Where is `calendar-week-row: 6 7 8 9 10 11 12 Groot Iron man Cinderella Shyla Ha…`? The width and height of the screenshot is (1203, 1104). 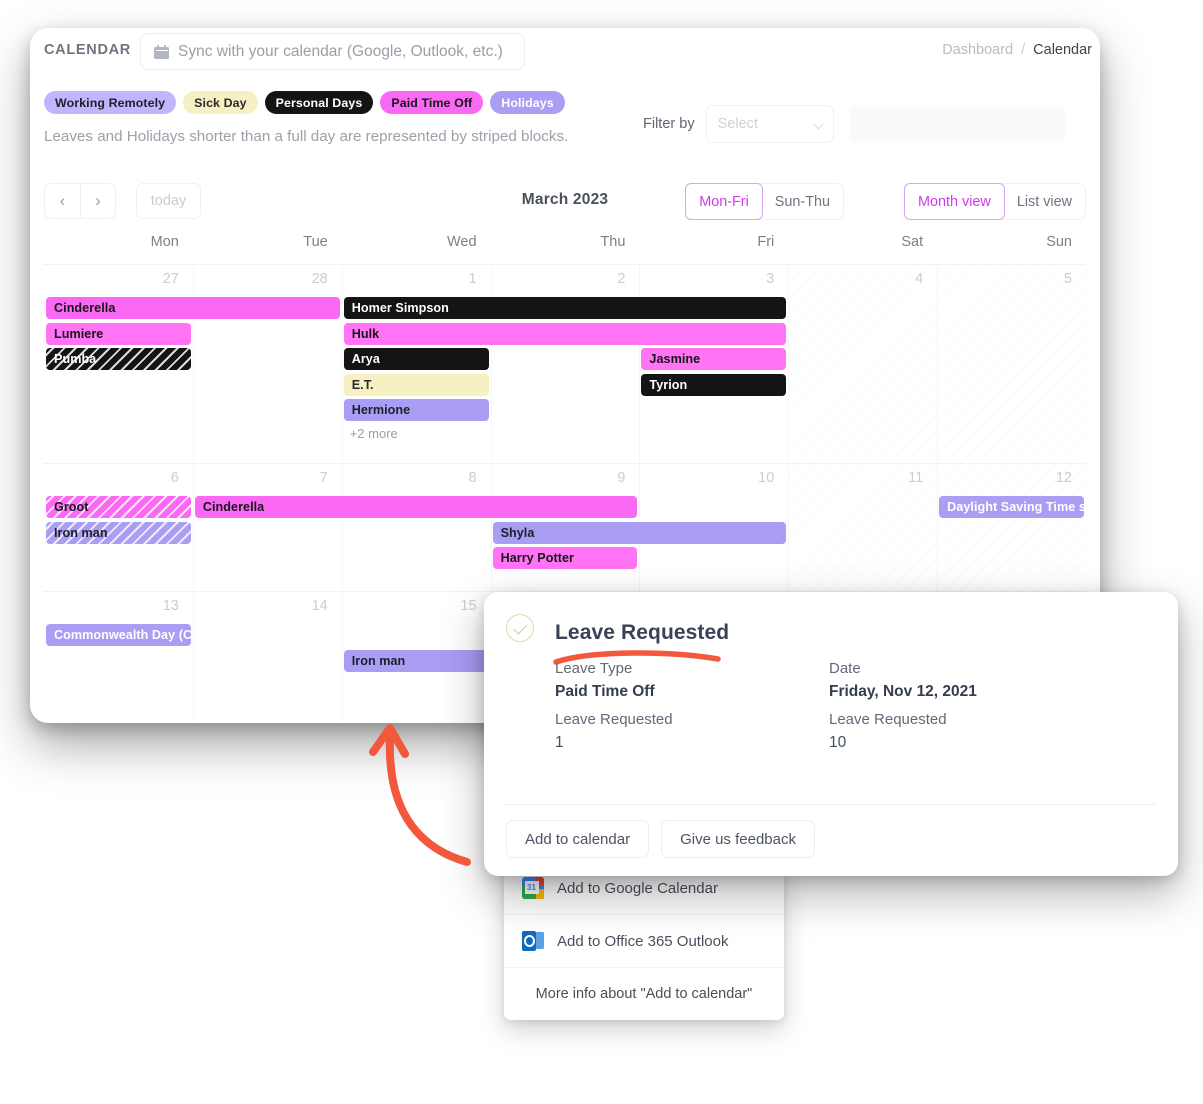
calendar-week-row: 6 7 8 9 10 11 12 Groot Iron man Cinderella Shyla Ha… is located at coordinates (565, 527).